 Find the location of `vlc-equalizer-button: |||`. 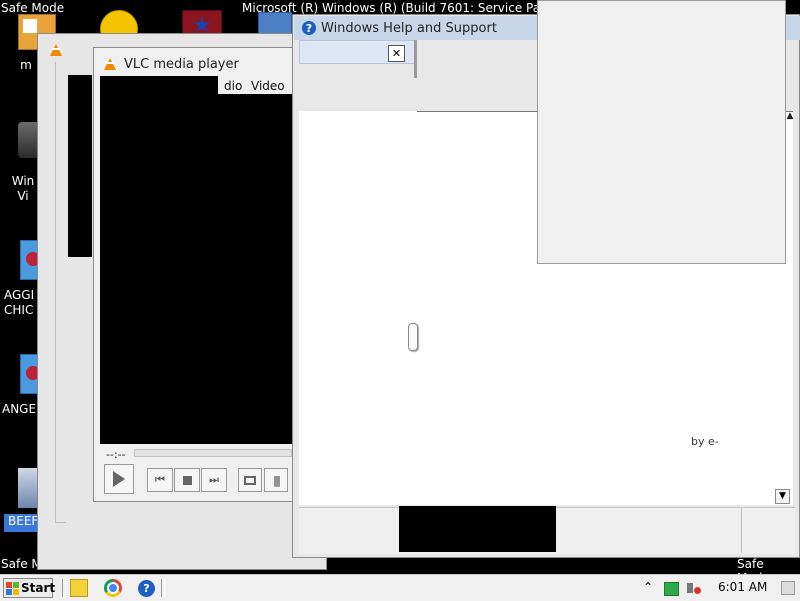

vlc-equalizer-button: ||| is located at coordinates (276, 480).